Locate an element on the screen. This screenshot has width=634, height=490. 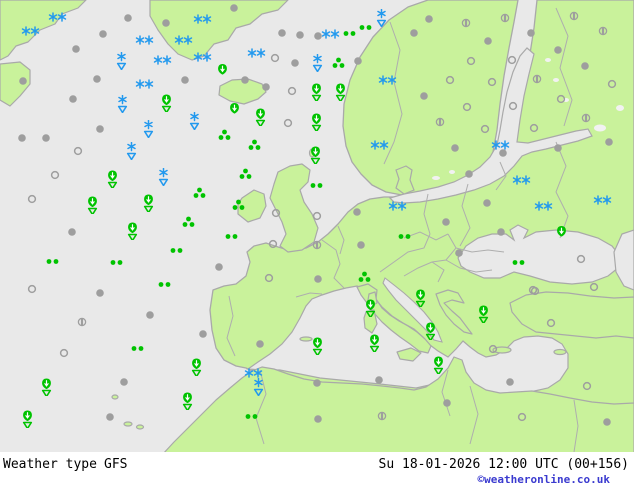
copyright-link: ©weatheronline.co.uk is located at coordinates (544, 479).